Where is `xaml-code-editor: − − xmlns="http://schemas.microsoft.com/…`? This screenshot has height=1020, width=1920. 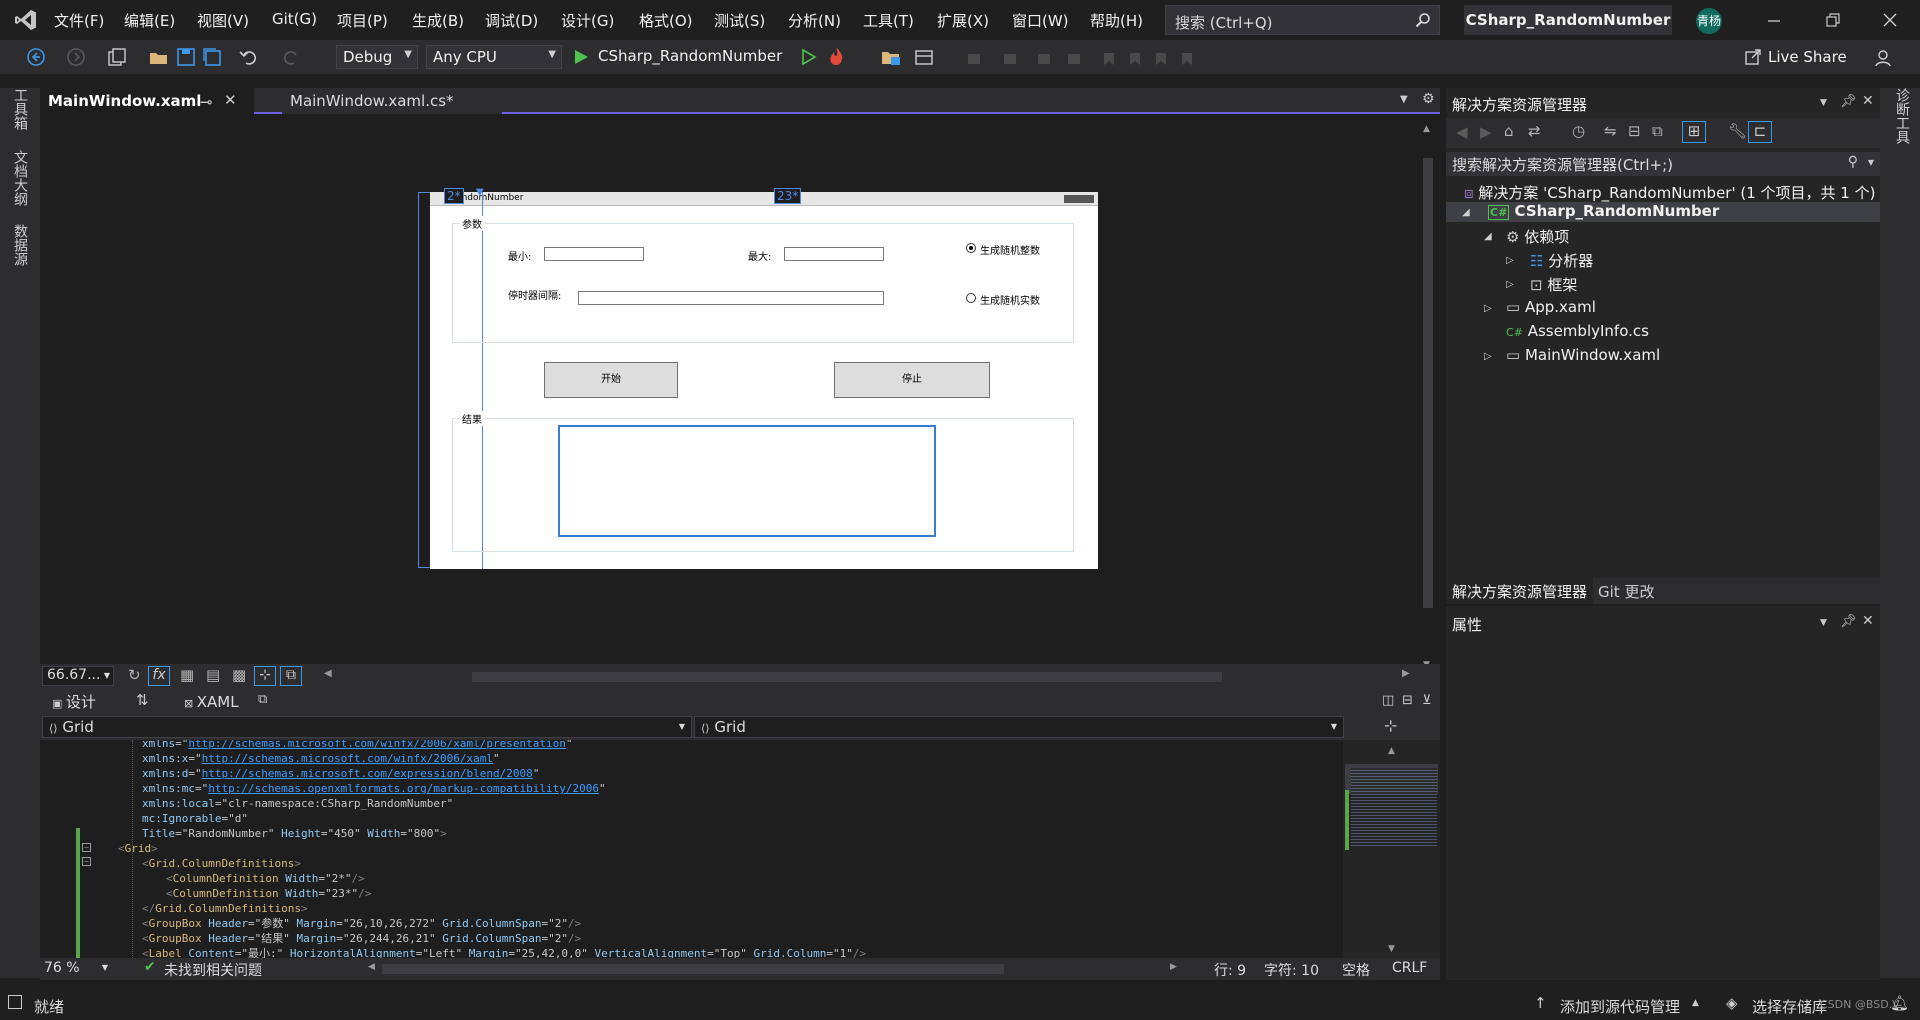 xaml-code-editor: − − xmlns="http://schemas.microsoft.com/… is located at coordinates (691, 849).